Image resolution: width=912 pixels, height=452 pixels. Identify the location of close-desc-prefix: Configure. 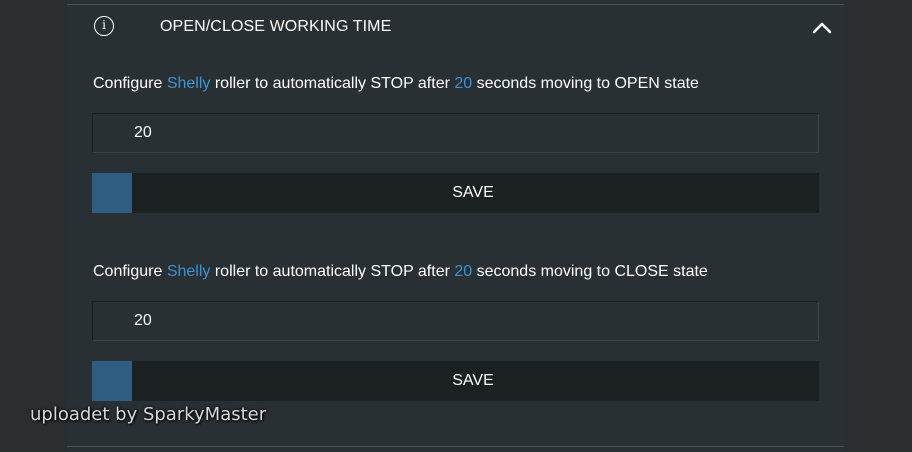
(130, 271).